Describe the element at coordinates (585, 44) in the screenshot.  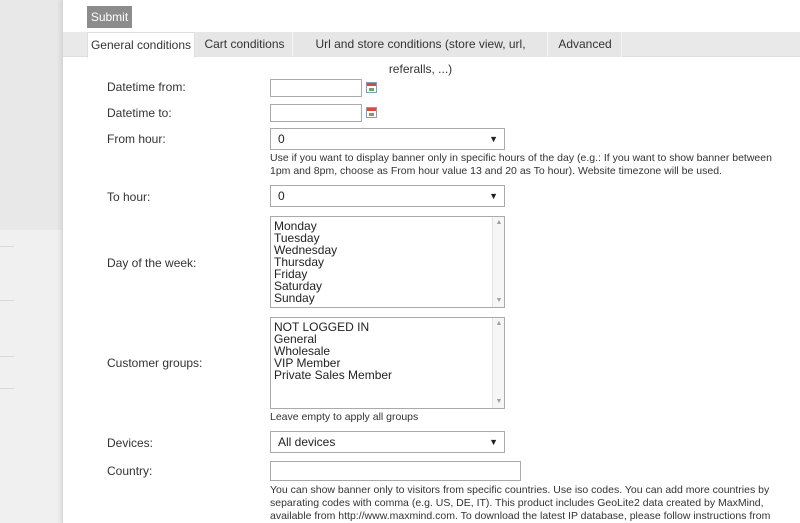
I see `tab-advanced: Advanced` at that location.